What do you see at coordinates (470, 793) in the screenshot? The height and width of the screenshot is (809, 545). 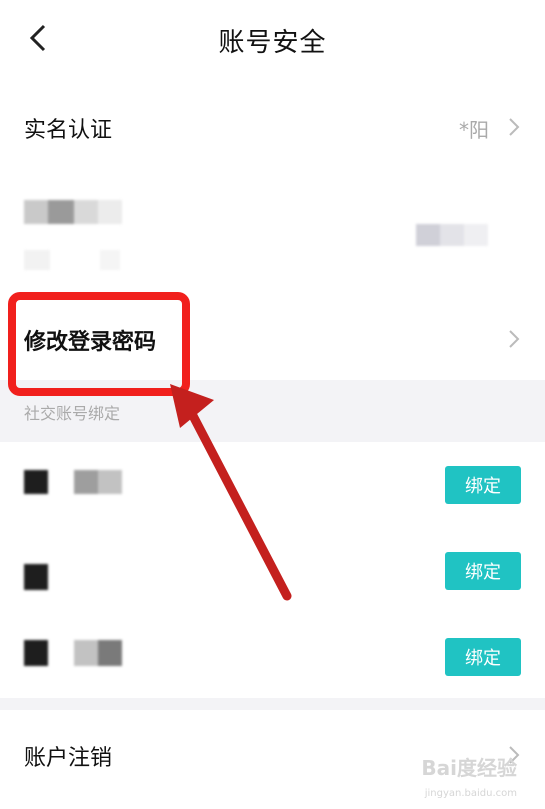 I see `watermark-url: jingyan.baidu.com` at bounding box center [470, 793].